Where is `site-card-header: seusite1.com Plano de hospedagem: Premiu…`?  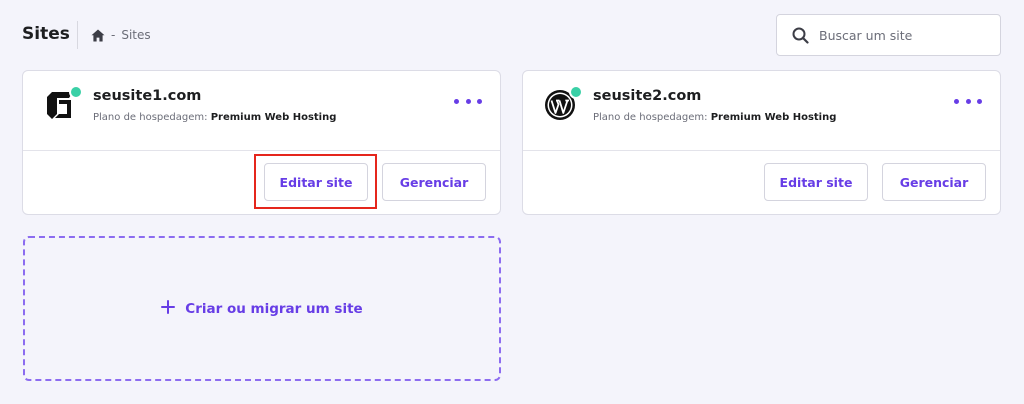
site-card-header: seusite1.com Plano de hospedagem: Premiu… is located at coordinates (261, 110).